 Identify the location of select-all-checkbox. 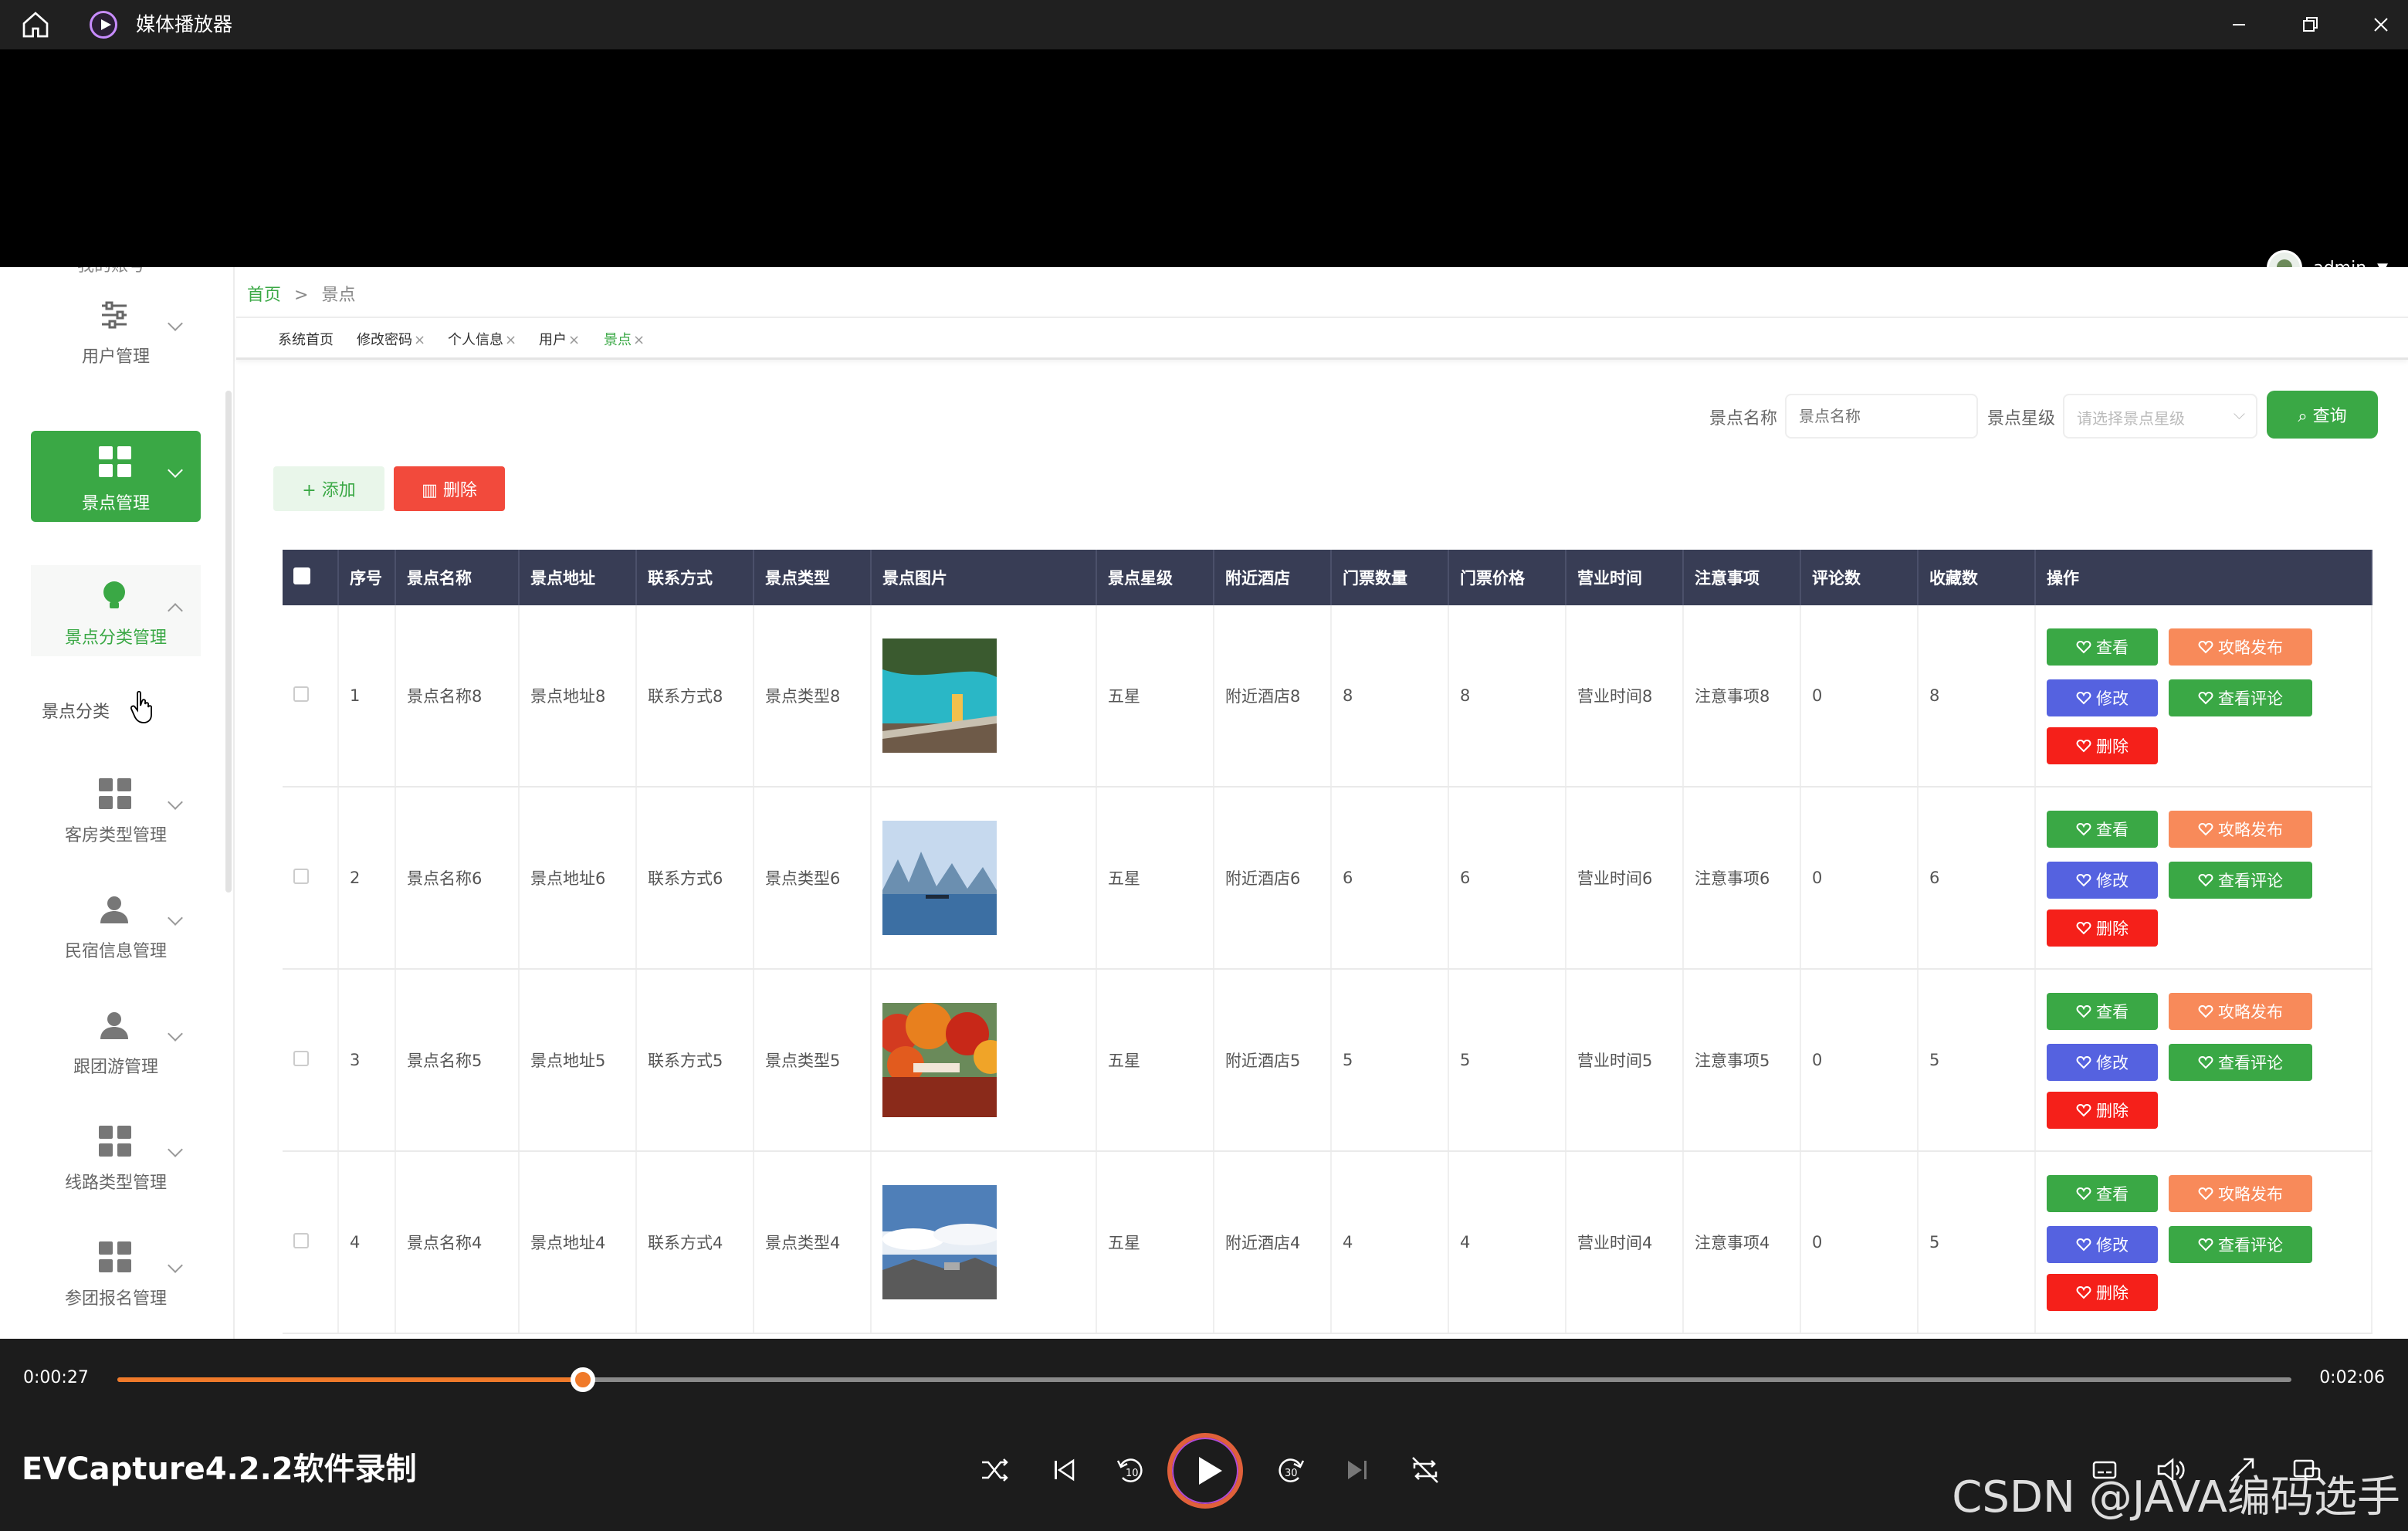
(301, 575).